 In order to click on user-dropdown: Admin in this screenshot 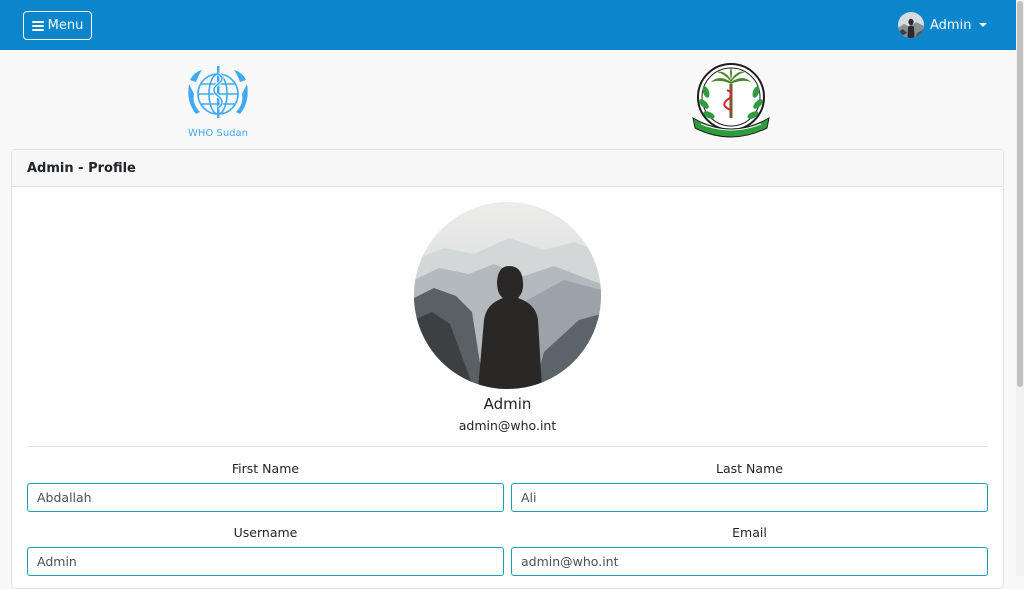, I will do `click(943, 25)`.